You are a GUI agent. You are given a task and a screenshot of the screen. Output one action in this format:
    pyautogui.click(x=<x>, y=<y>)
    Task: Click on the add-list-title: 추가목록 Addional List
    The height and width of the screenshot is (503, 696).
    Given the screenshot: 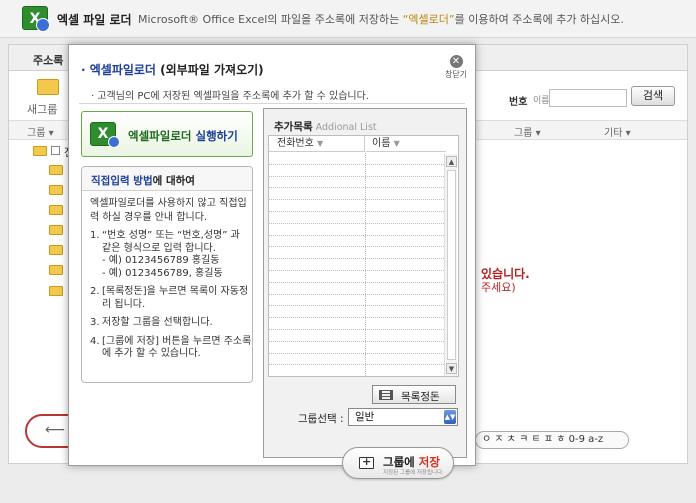 What is the action you would take?
    pyautogui.click(x=325, y=127)
    